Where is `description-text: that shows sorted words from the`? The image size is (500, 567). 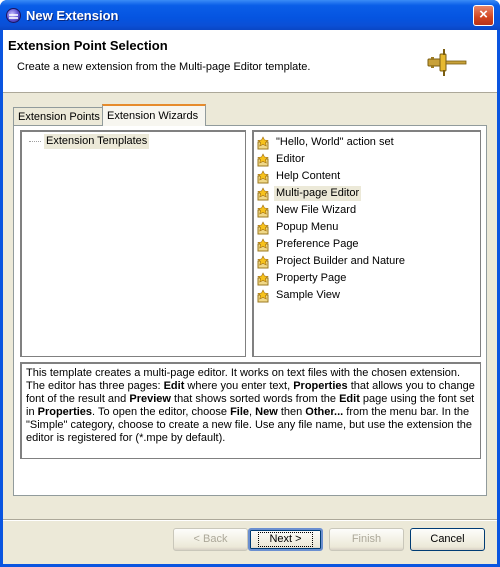 description-text: that shows sorted words from the is located at coordinates (255, 399).